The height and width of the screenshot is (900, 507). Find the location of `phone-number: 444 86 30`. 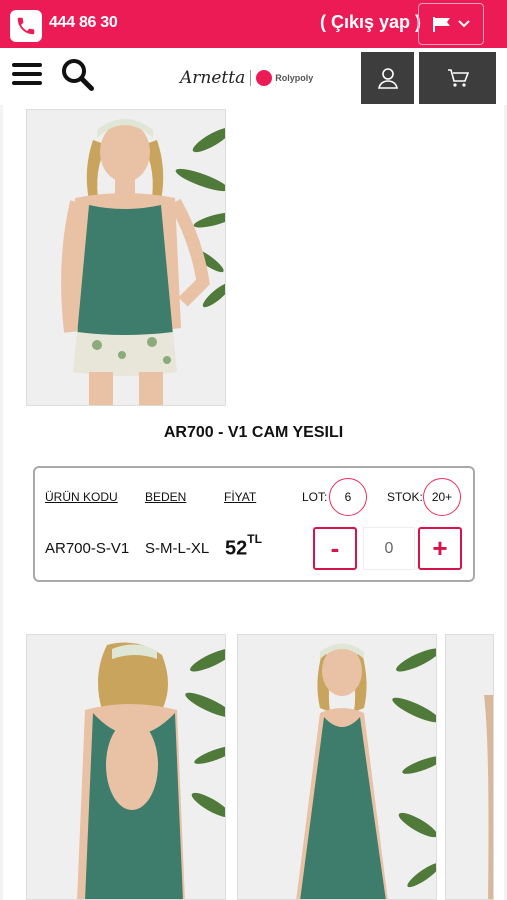

phone-number: 444 86 30 is located at coordinates (83, 23).